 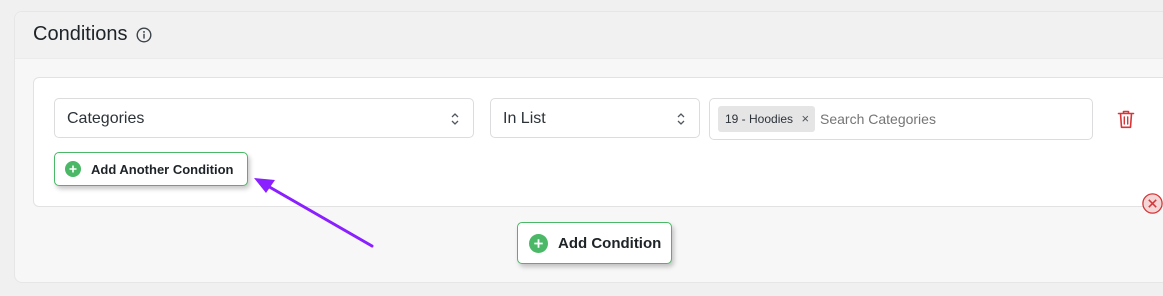 I want to click on add-condition-button: Add Condition, so click(x=594, y=243).